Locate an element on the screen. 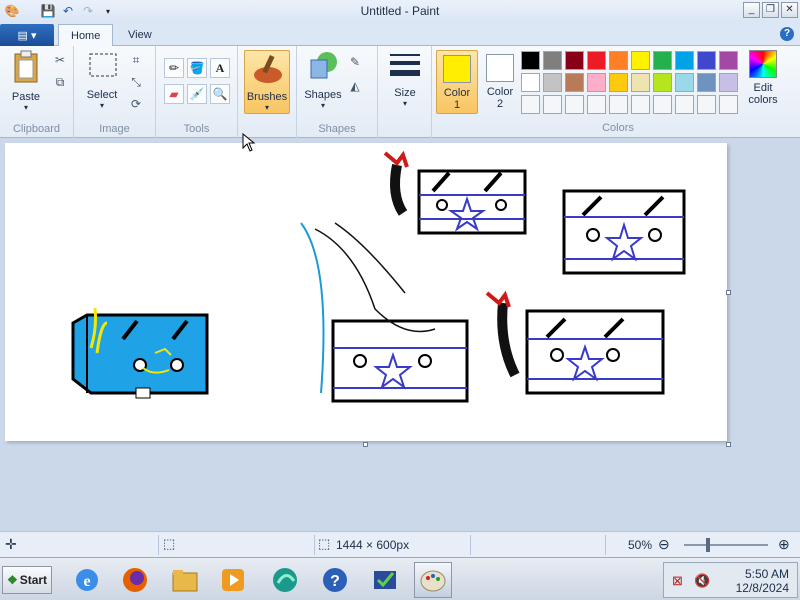 This screenshot has height=600, width=800. volume-icon: 🔇 is located at coordinates (702, 581).